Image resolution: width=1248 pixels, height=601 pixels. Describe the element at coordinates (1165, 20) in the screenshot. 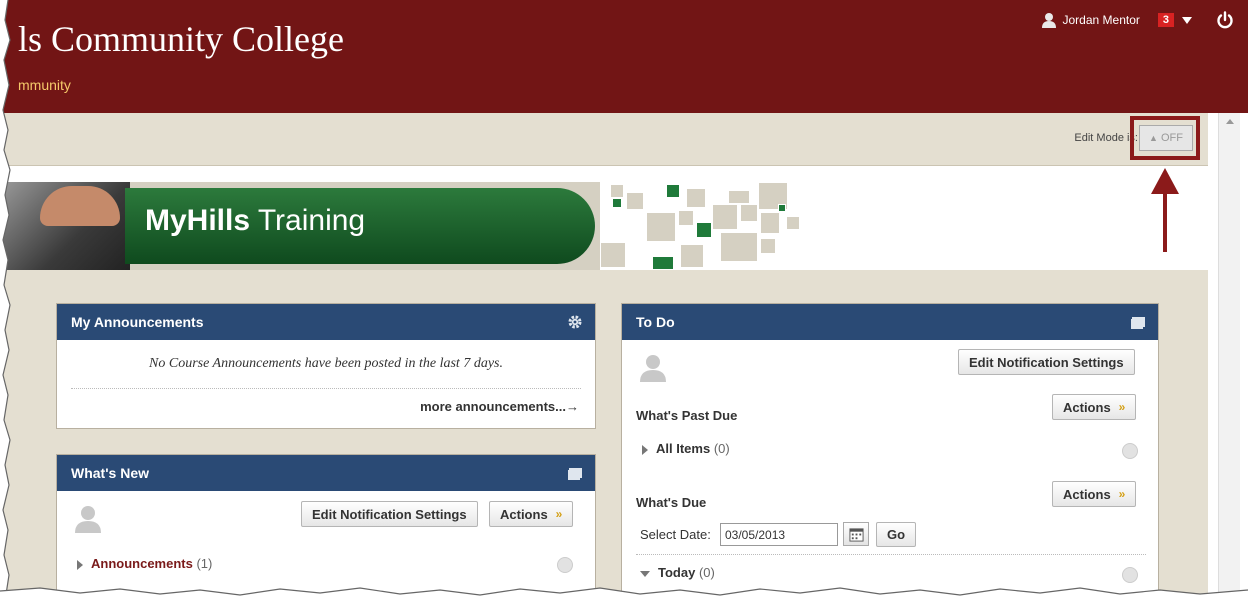

I see `notification-badge: 3` at that location.